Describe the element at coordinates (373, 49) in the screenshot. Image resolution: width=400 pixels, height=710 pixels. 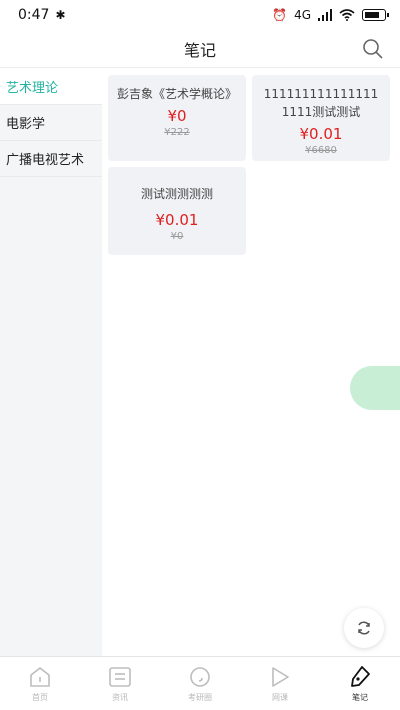
I see `search-icon` at that location.